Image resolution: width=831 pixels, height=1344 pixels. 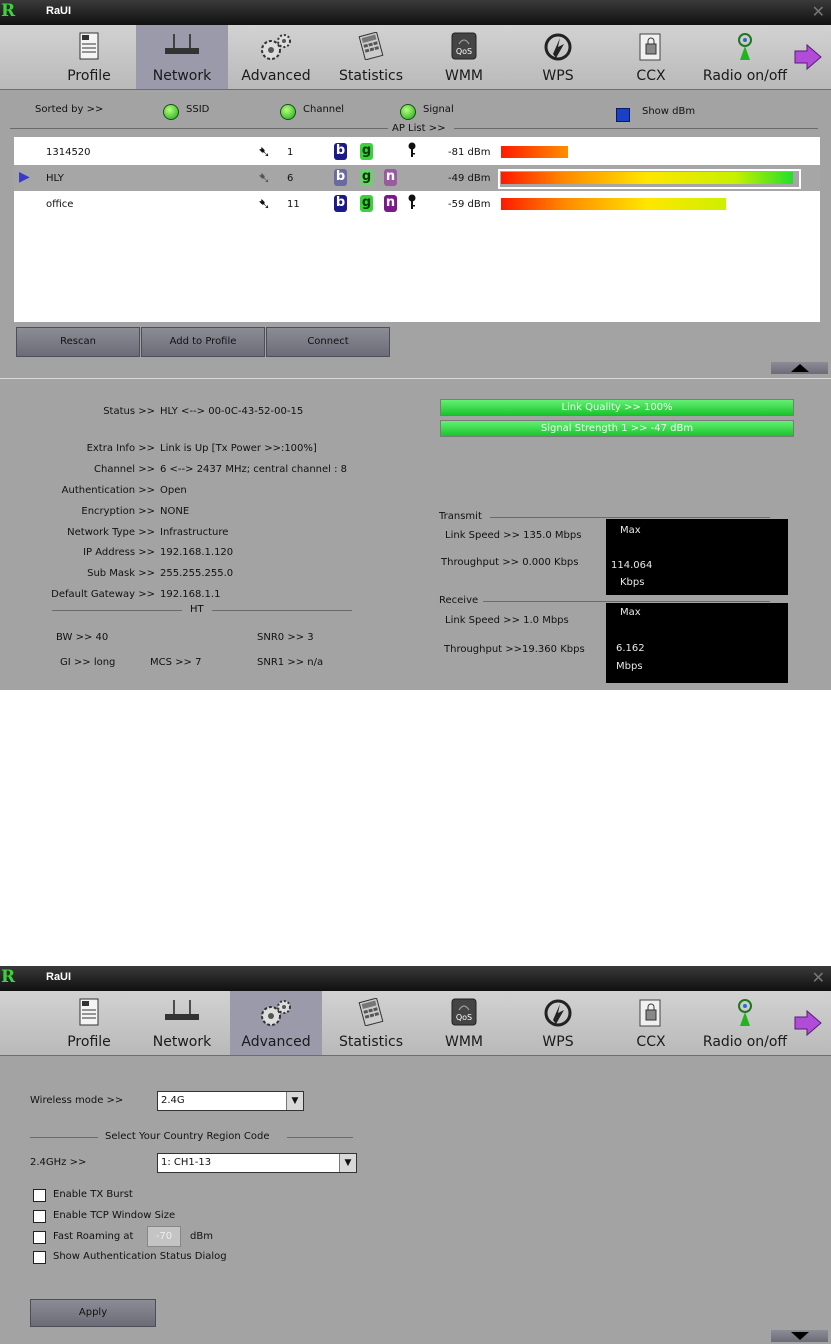 I want to click on connect-button: Connect, so click(x=328, y=342).